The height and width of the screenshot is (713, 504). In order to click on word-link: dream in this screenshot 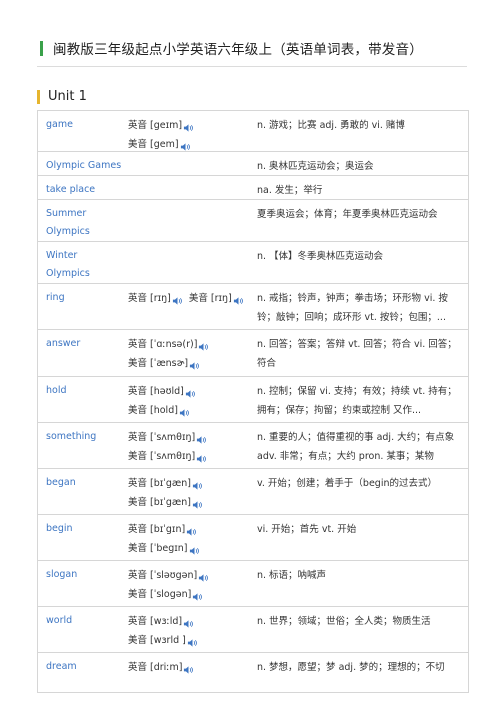, I will do `click(85, 667)`.